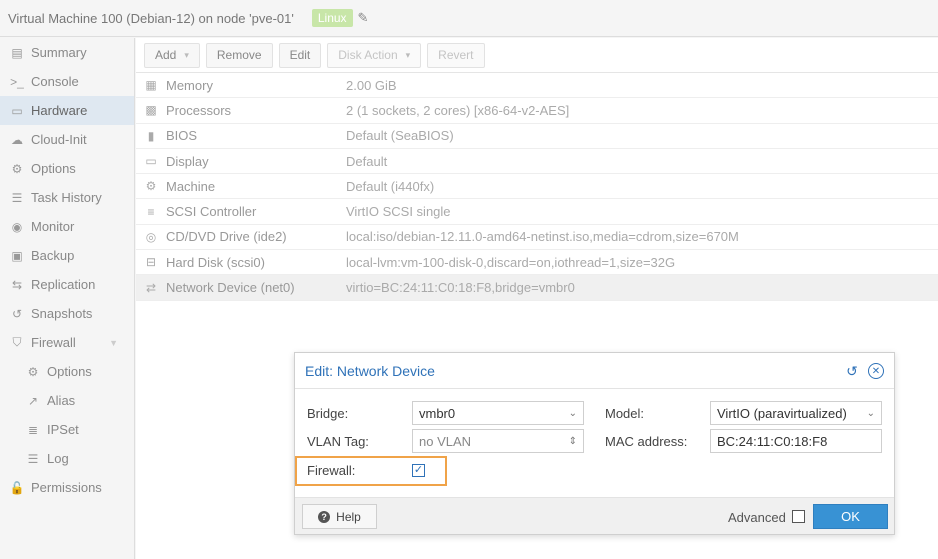 This screenshot has width=938, height=559. Describe the element at coordinates (876, 371) in the screenshot. I see `close-icon: ✕` at that location.